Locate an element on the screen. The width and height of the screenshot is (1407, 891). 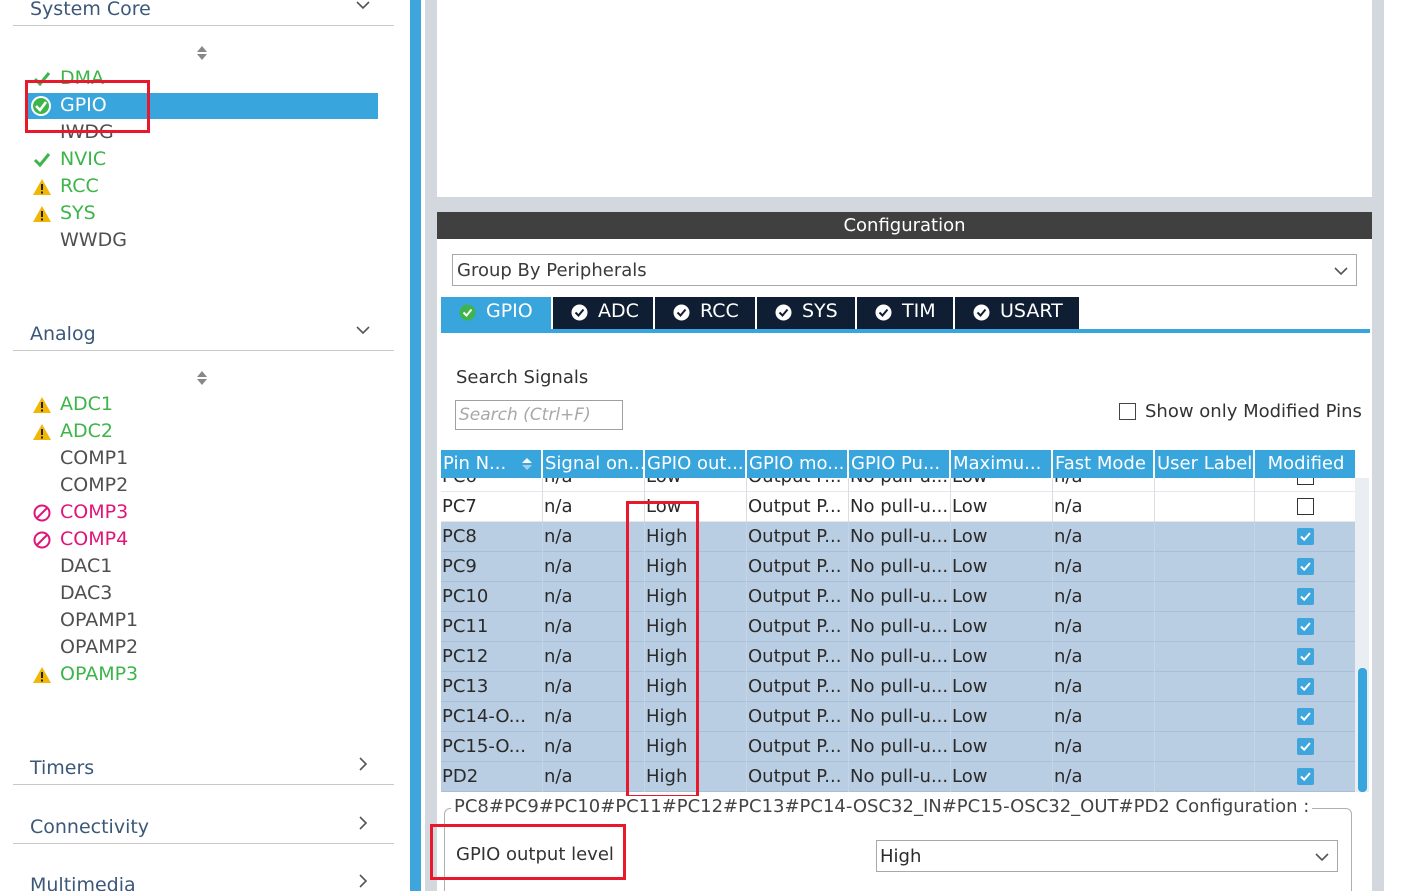
sidebar-item-comp3: COMP3 is located at coordinates (202, 513).